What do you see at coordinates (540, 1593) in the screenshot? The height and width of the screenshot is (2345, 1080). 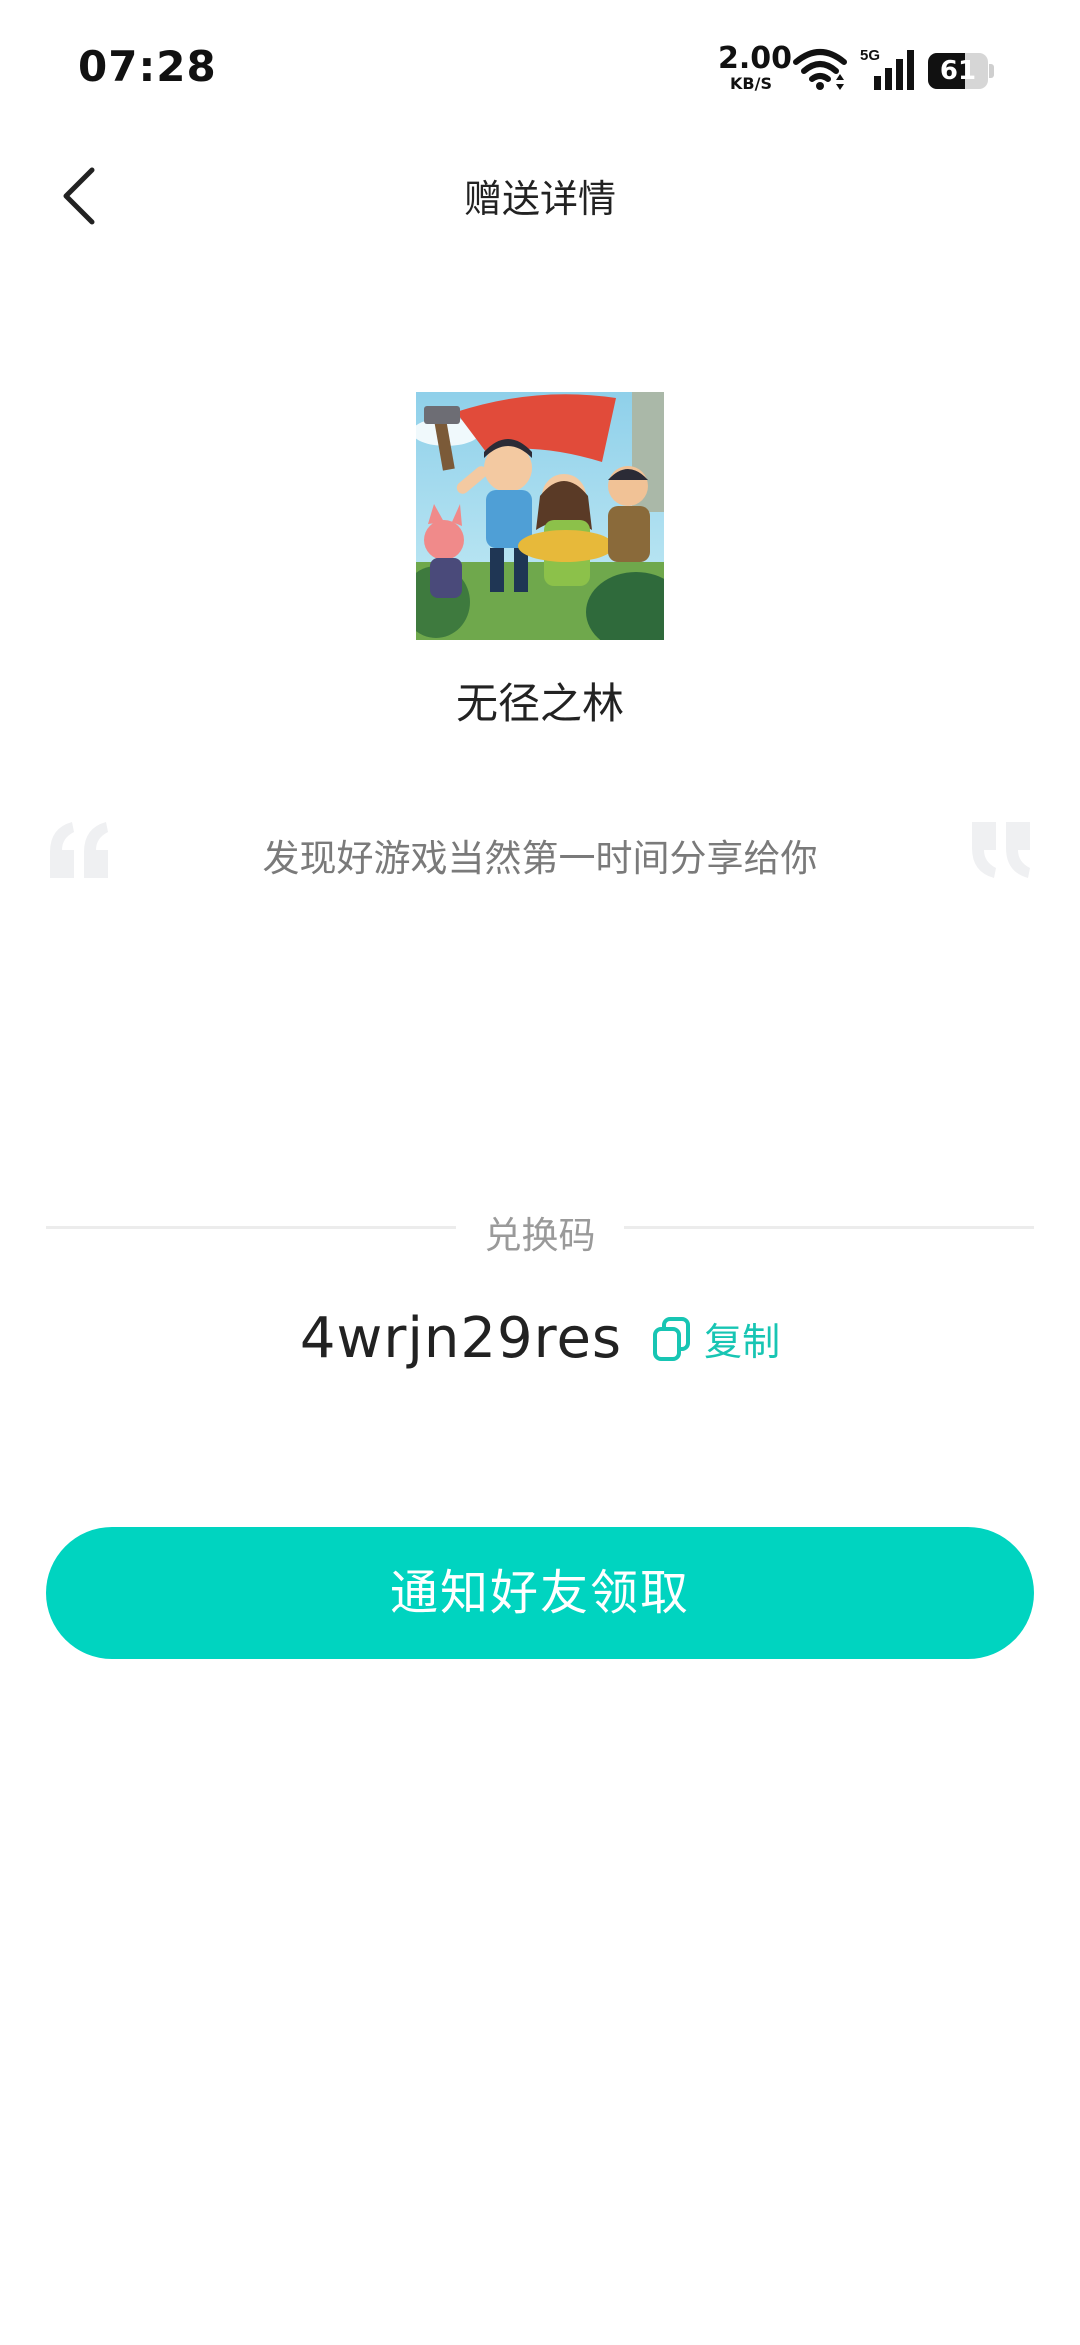 I see `notify-friend-button: 通知好友领取` at bounding box center [540, 1593].